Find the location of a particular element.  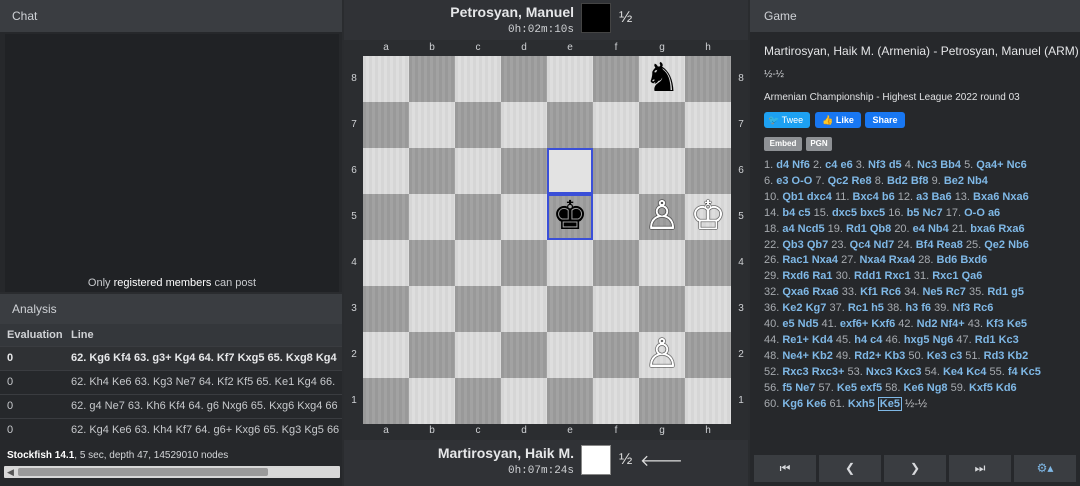

square-a4 is located at coordinates (386, 263).